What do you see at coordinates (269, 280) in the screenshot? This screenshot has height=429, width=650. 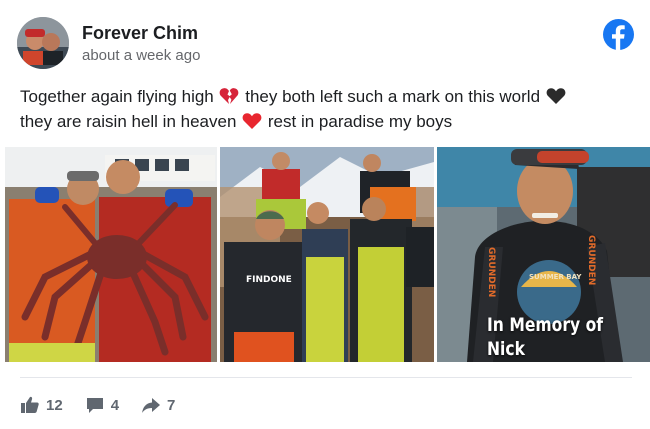 I see `shirt-print-text: FINDONE` at bounding box center [269, 280].